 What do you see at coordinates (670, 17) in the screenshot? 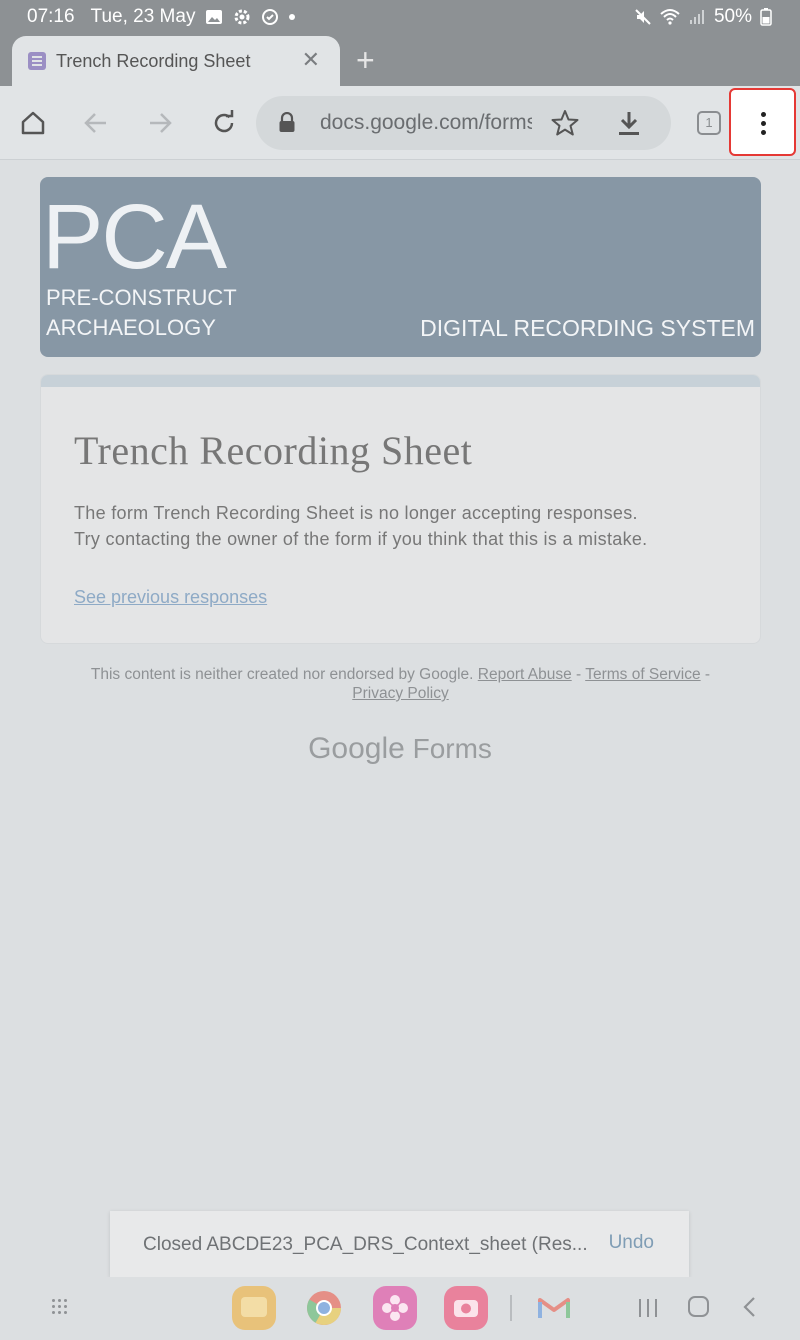
I see `wifi-icon` at bounding box center [670, 17].